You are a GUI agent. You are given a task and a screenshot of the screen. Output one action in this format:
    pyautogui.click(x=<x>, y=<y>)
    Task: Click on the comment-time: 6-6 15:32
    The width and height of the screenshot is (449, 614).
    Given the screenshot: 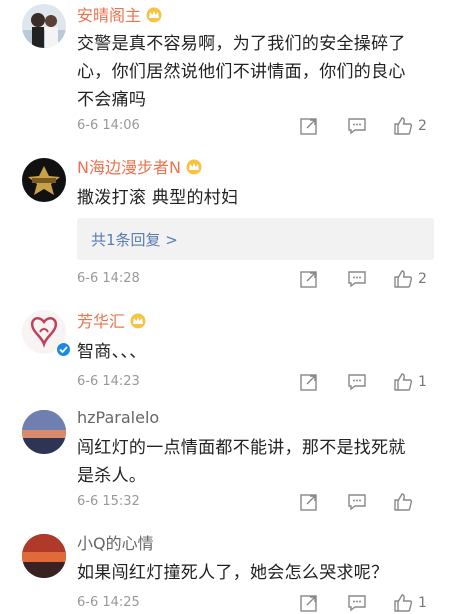 What is the action you would take?
    pyautogui.click(x=108, y=501)
    